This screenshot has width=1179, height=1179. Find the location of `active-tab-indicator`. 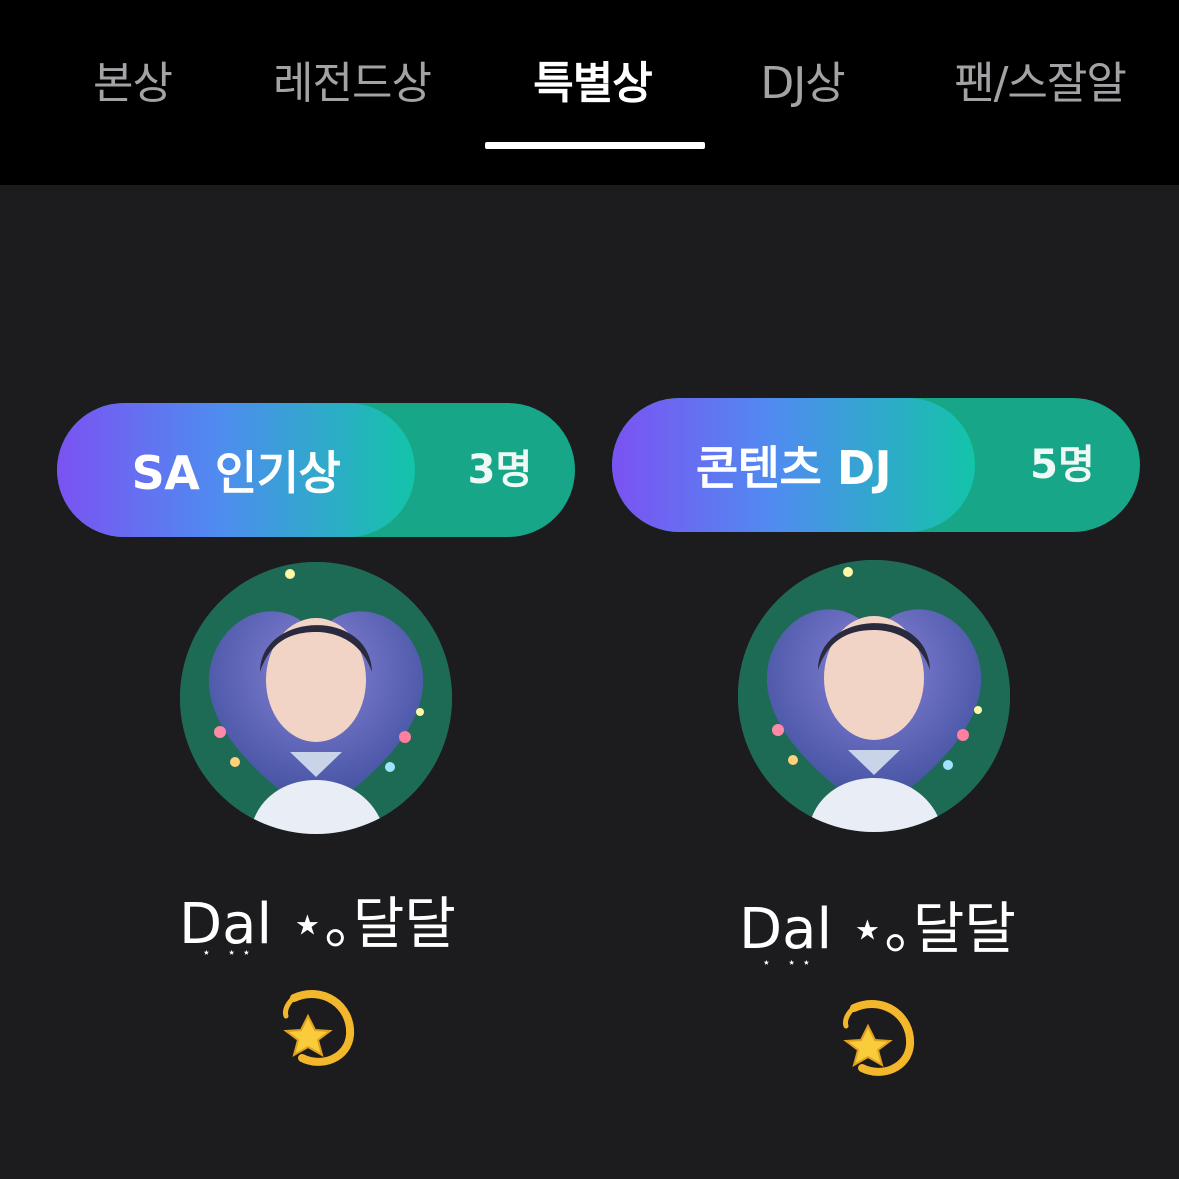

active-tab-indicator is located at coordinates (595, 145).